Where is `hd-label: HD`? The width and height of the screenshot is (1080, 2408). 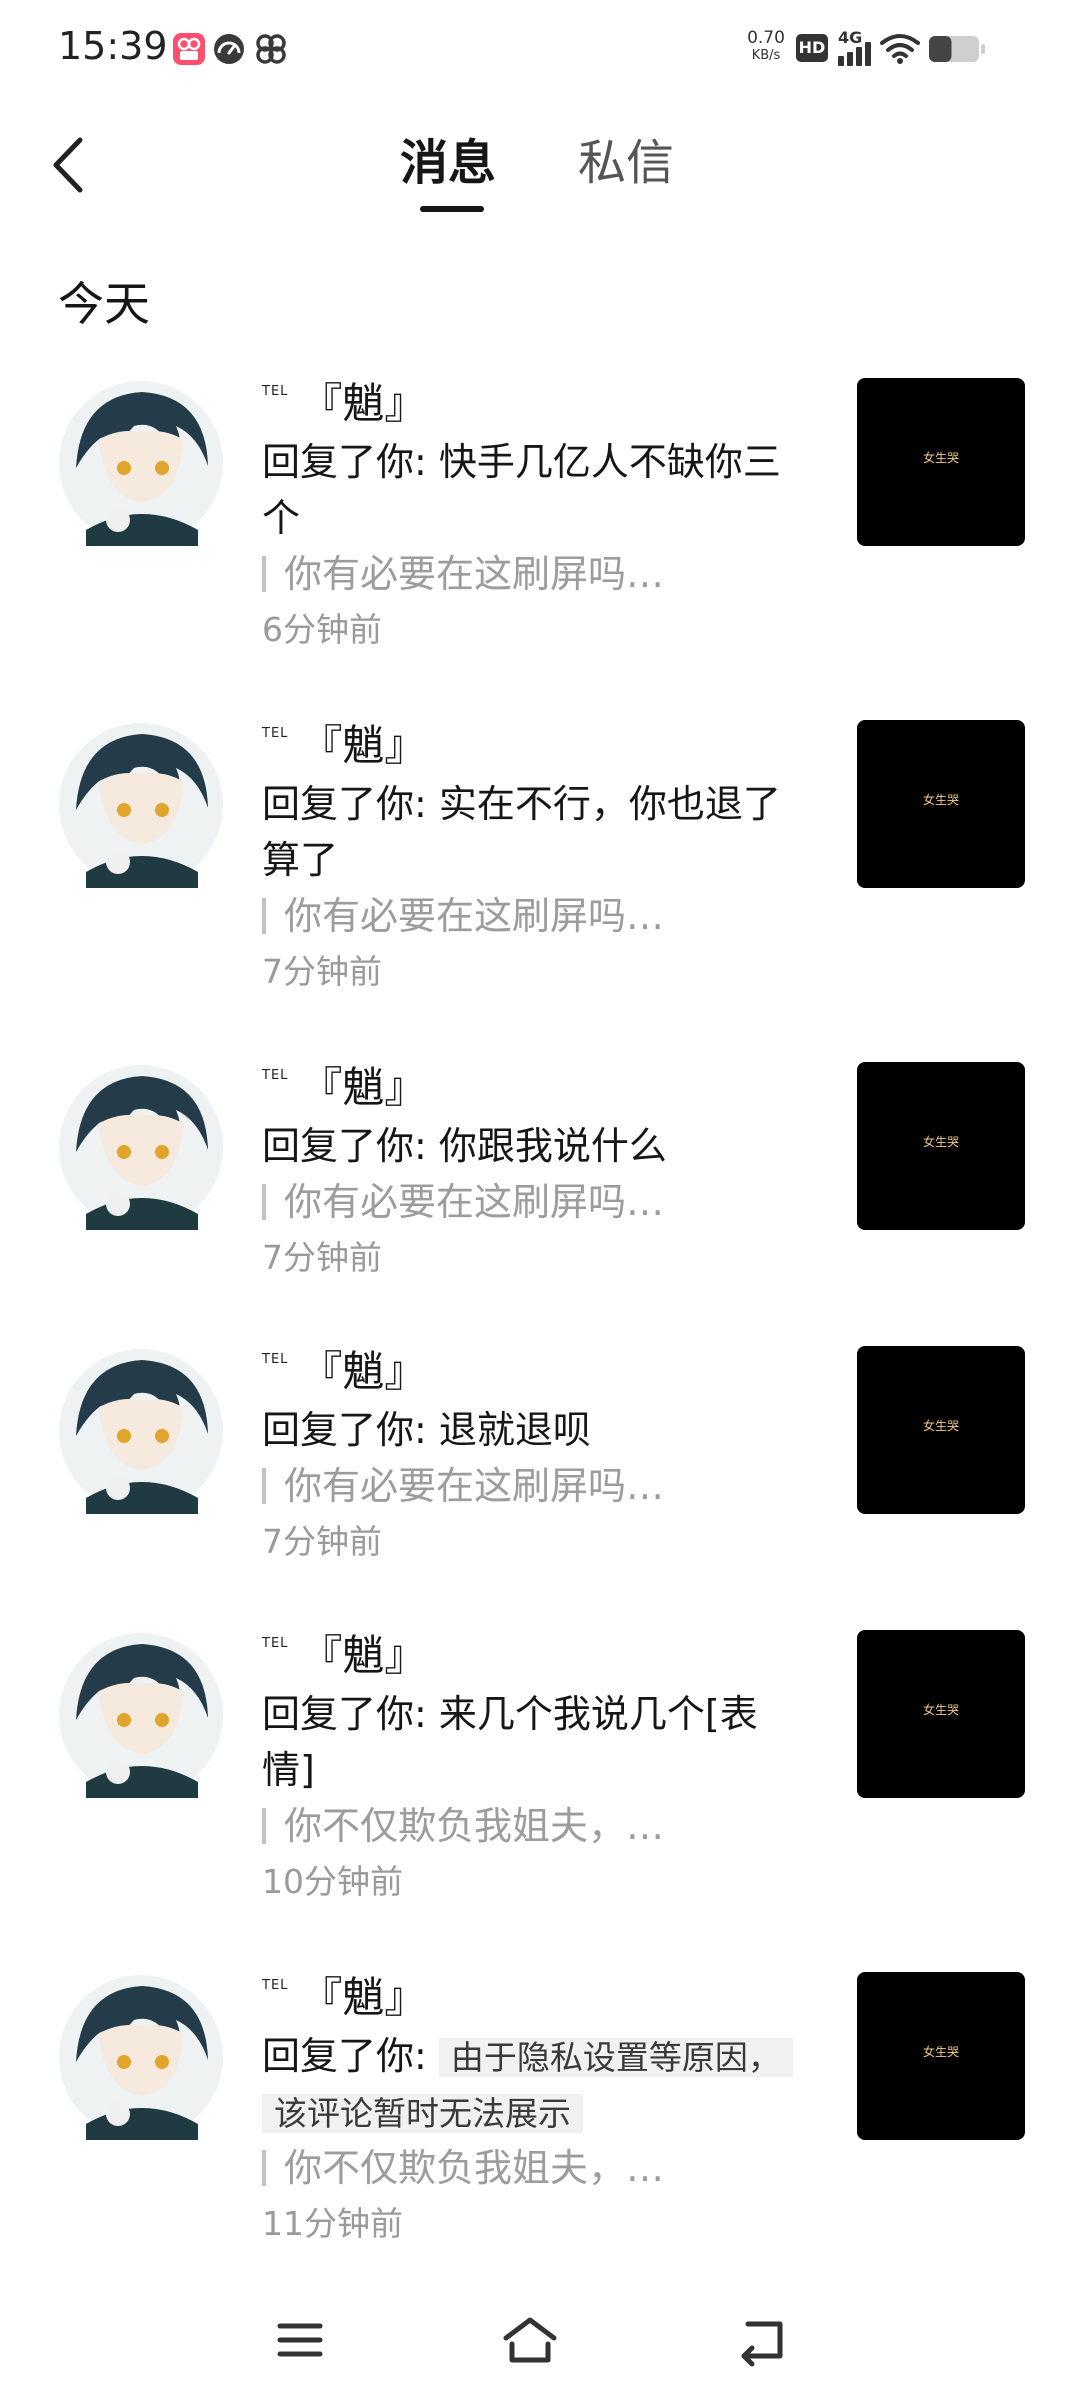
hd-label: HD is located at coordinates (812, 47).